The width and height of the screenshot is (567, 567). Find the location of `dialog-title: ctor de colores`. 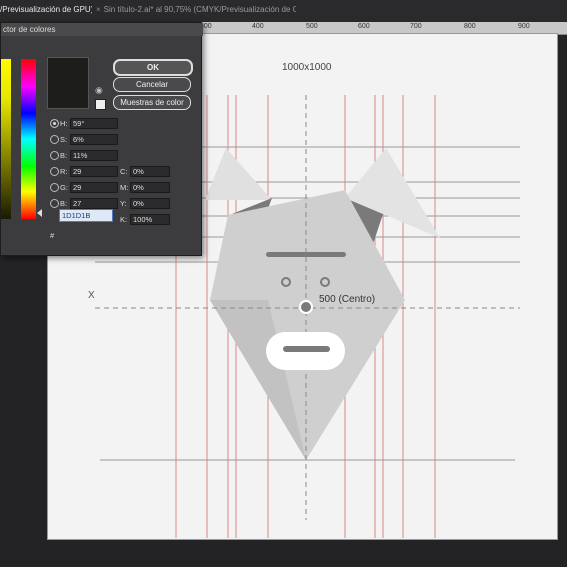

dialog-title: ctor de colores is located at coordinates (102, 29).